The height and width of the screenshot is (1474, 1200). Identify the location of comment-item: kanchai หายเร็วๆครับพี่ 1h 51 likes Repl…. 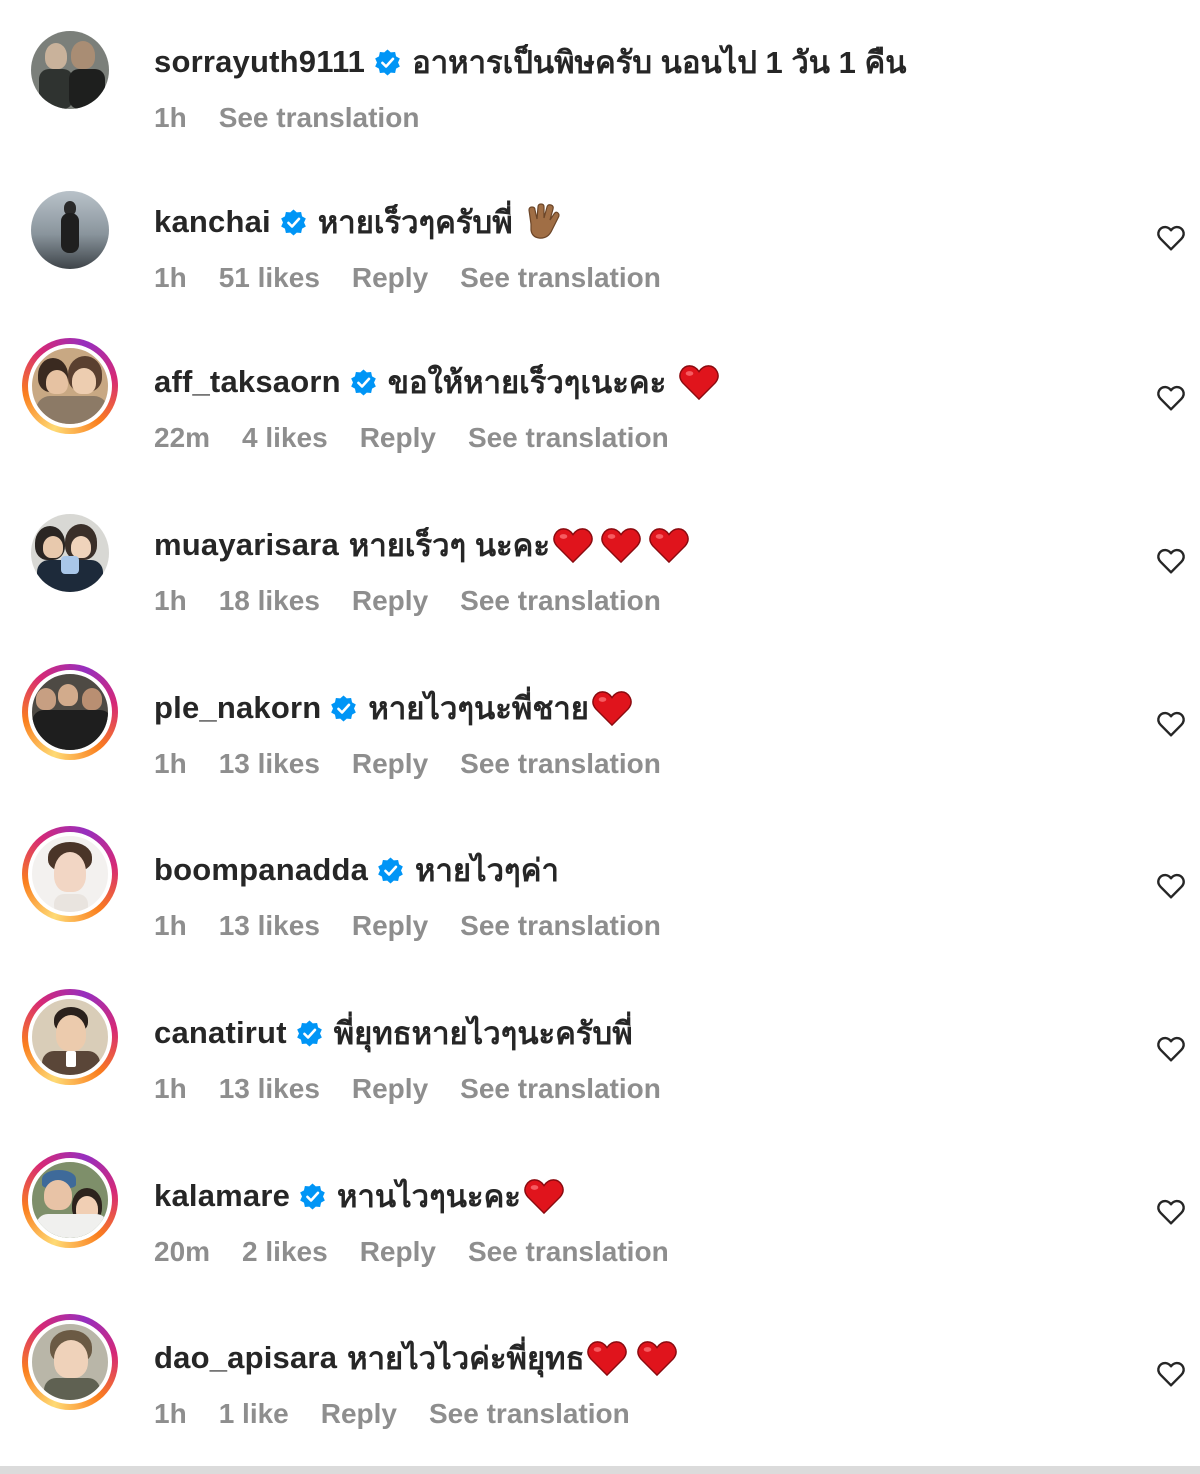
(600, 258).